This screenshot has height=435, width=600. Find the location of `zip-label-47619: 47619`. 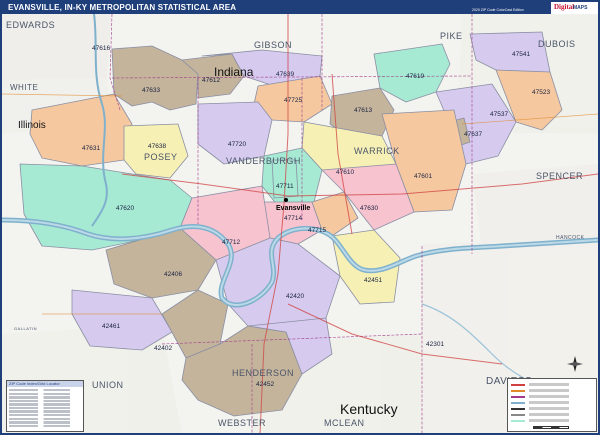

zip-label-47619: 47619 is located at coordinates (415, 76).